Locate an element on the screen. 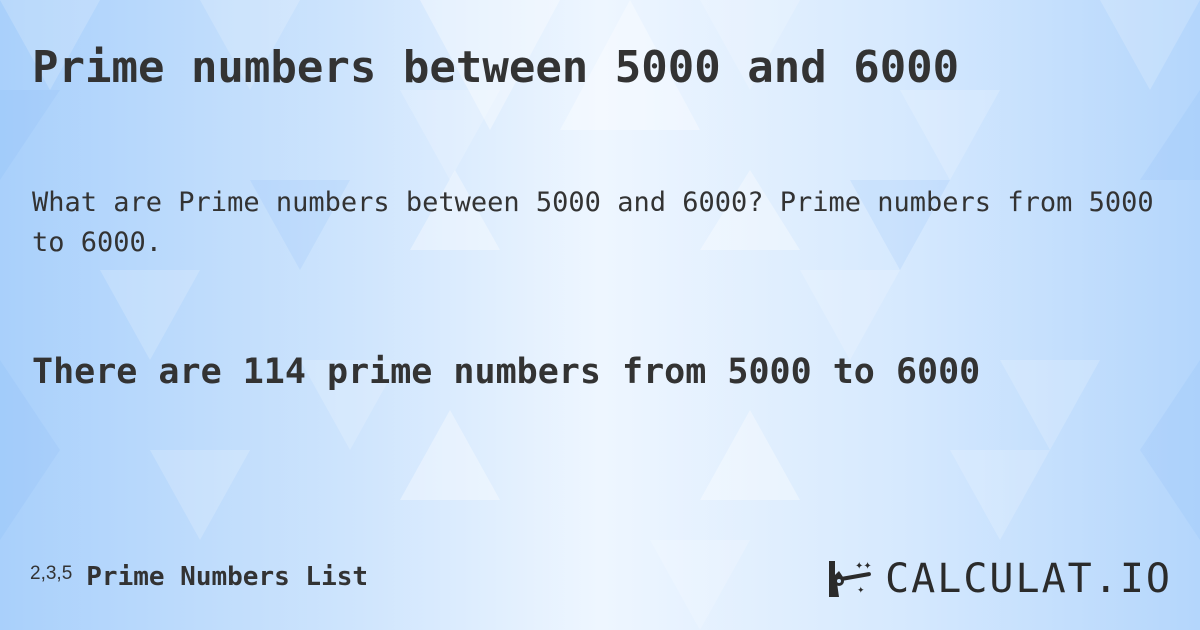 The height and width of the screenshot is (630, 1200). magic-wand-hand-icon: ✦✦ ✦ is located at coordinates (850, 579).